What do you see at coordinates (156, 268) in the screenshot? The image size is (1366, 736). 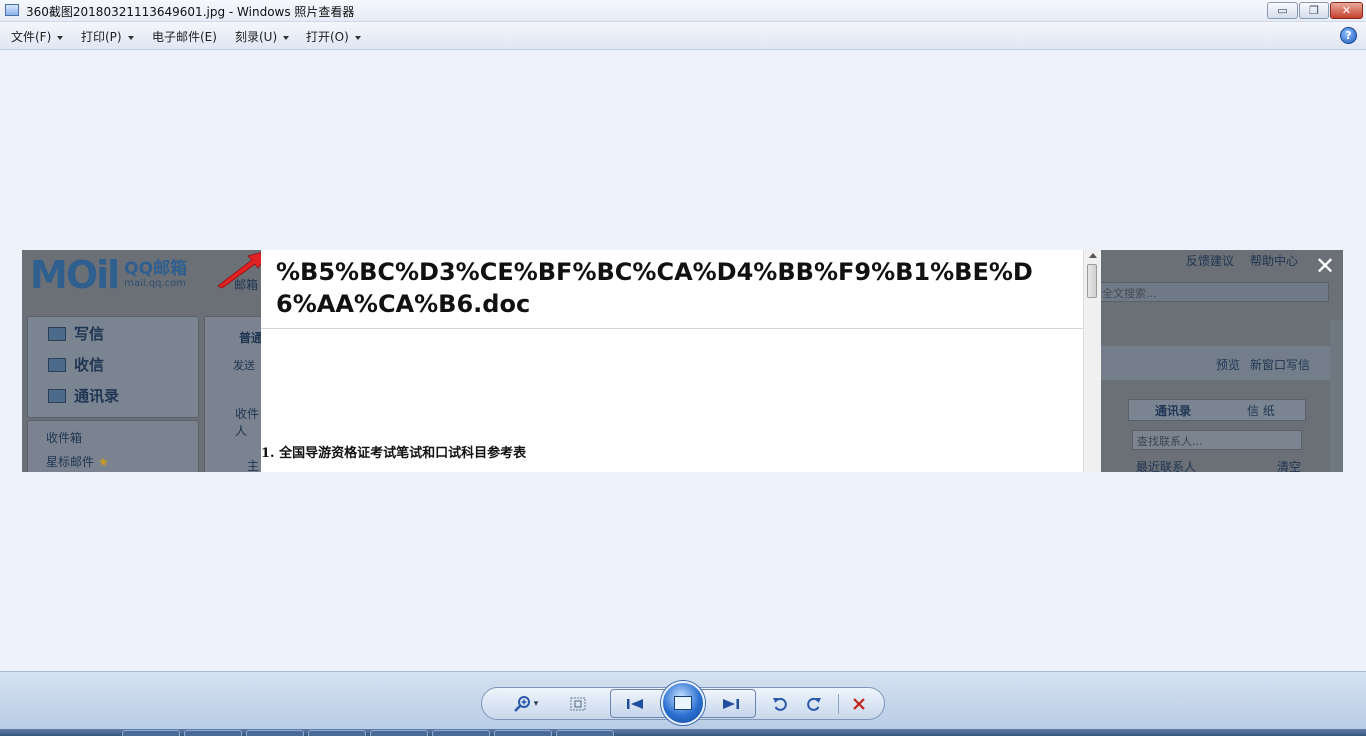 I see `logo-name: QQ邮箱` at bounding box center [156, 268].